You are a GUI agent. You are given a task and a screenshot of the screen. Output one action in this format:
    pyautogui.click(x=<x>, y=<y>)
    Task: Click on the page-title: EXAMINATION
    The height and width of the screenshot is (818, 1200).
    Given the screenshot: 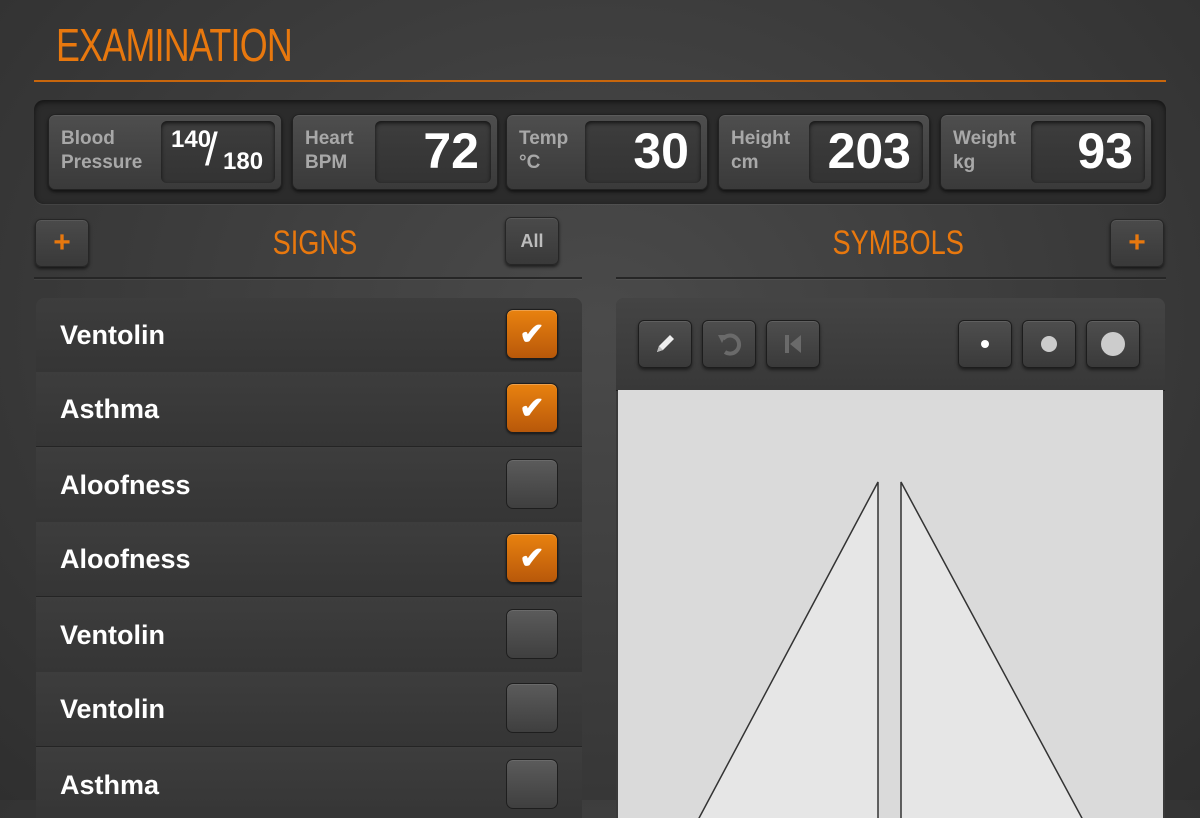 What is the action you would take?
    pyautogui.click(x=174, y=45)
    